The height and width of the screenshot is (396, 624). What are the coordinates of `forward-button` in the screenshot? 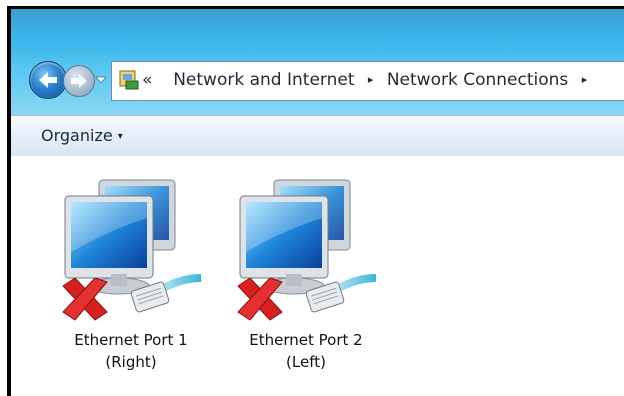 It's located at (79, 81).